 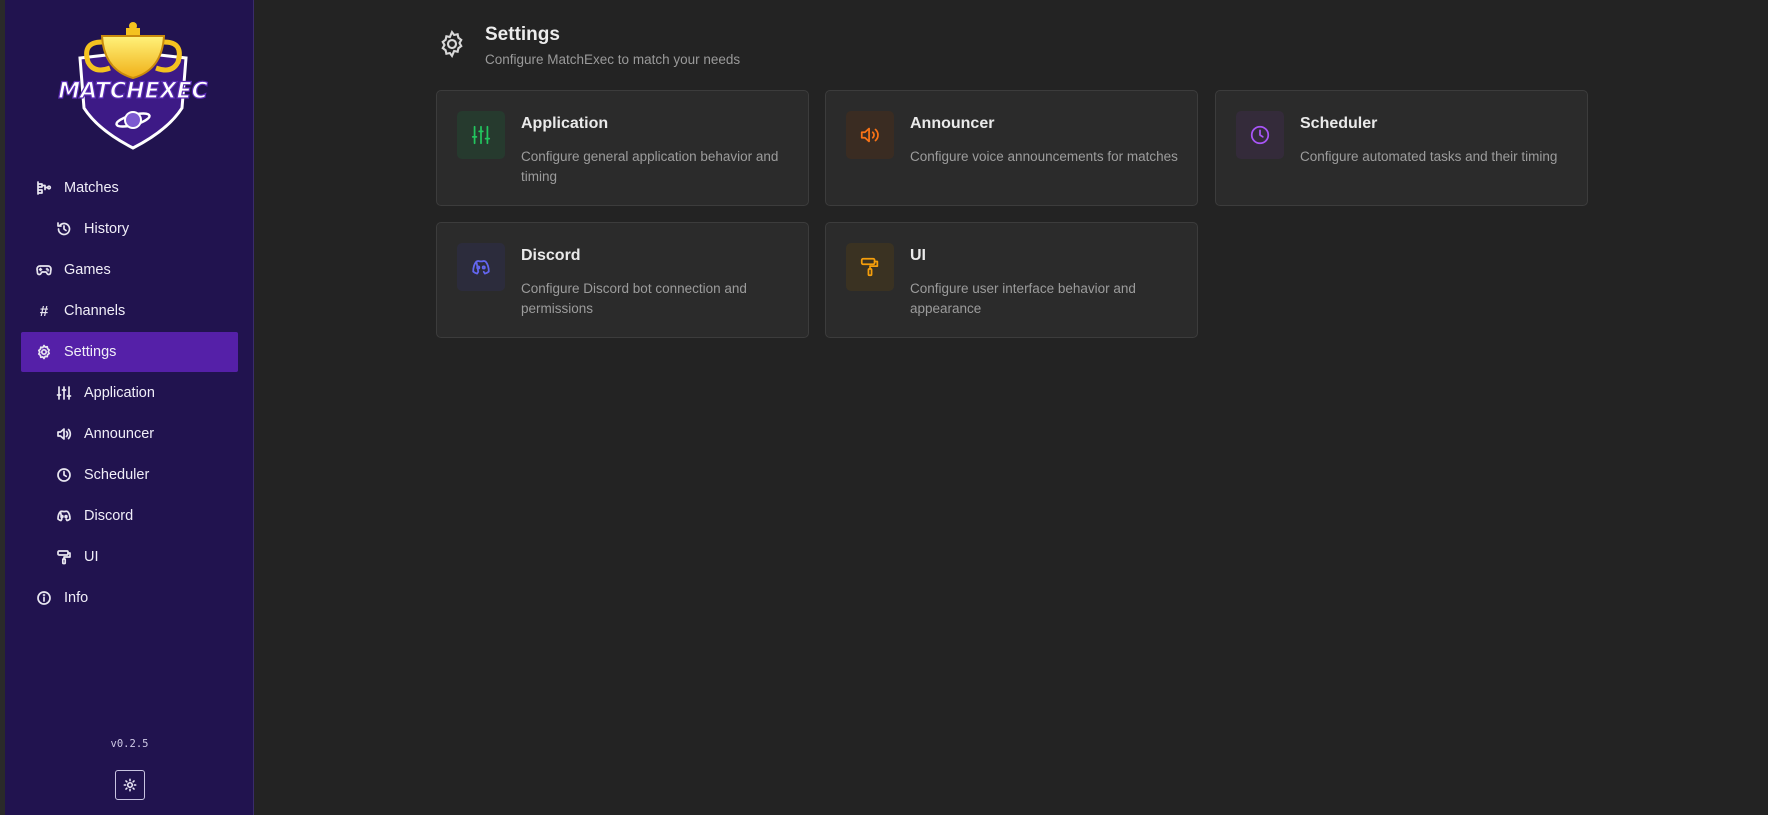 I want to click on sidebar-item-label: UI, so click(x=91, y=557).